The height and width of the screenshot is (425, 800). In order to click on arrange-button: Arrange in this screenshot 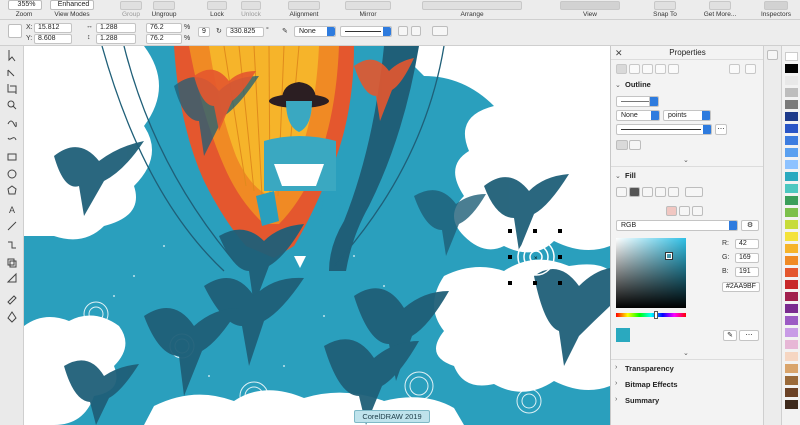, I will do `click(472, 10)`.